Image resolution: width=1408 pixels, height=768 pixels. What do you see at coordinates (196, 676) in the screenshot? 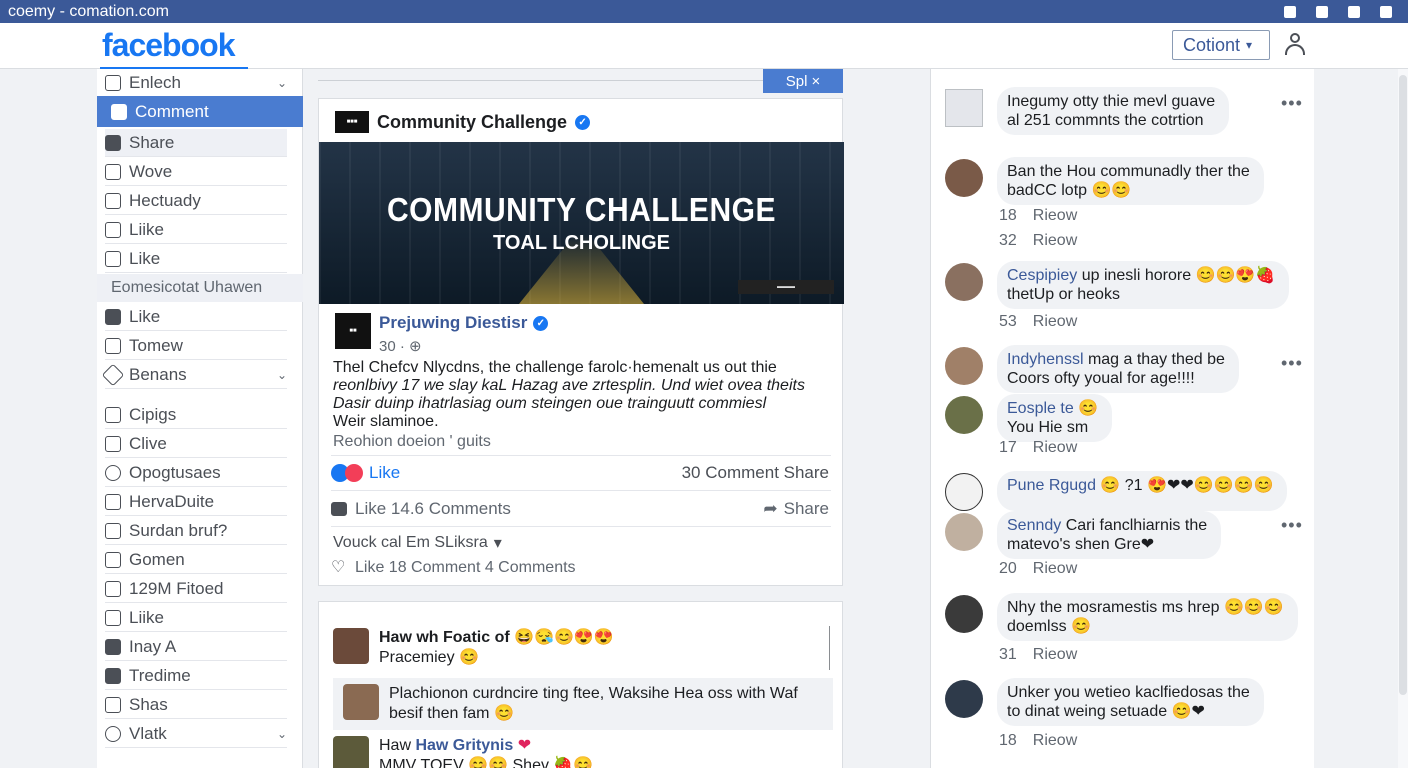
I see `sidebar-item-tredime: Tredime` at bounding box center [196, 676].